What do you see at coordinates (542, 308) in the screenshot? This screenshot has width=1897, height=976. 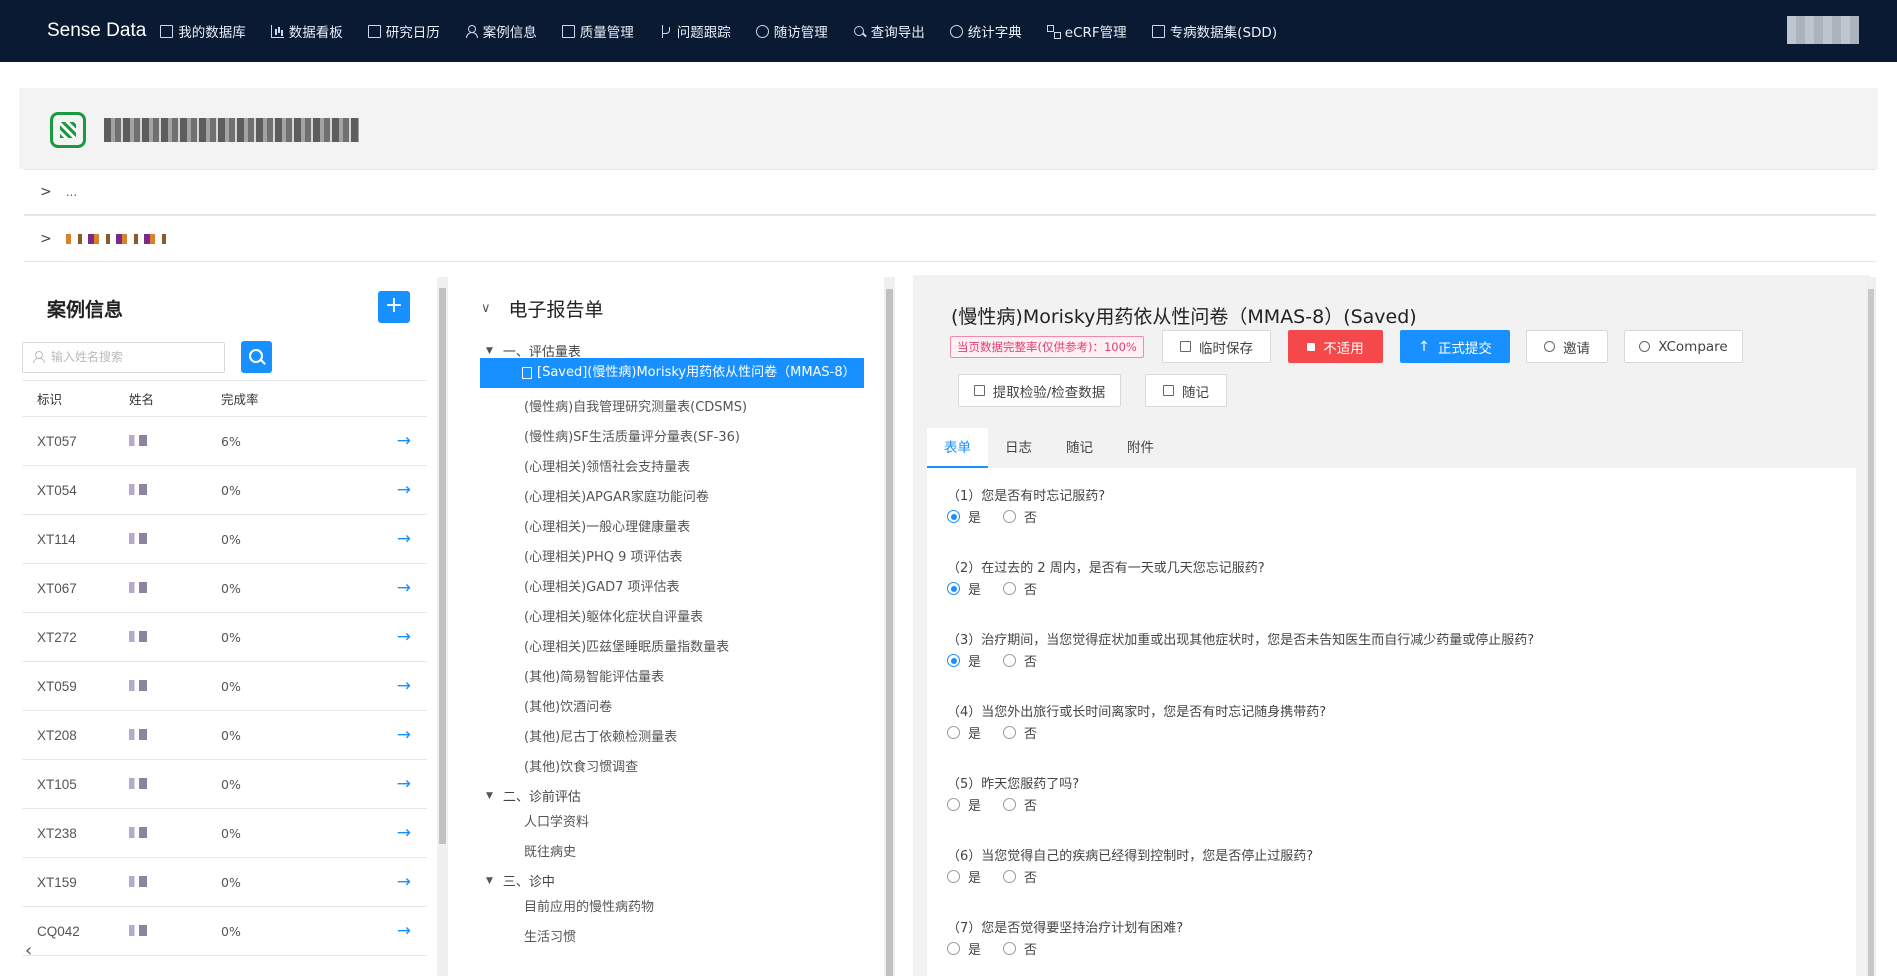 I see `tree-header: ∨ 电子报告单` at bounding box center [542, 308].